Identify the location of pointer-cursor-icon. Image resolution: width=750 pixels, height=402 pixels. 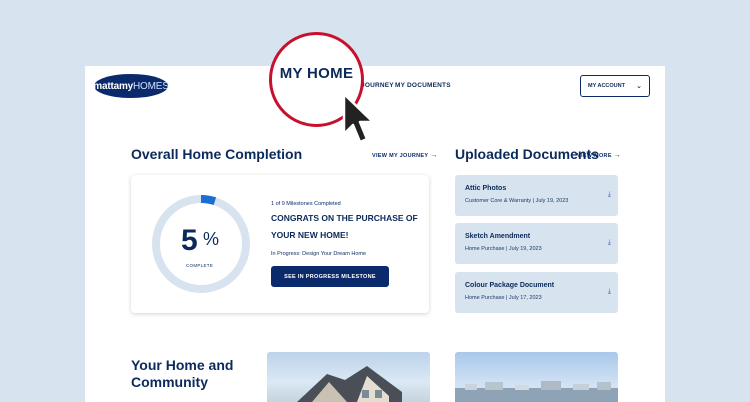
(358, 118).